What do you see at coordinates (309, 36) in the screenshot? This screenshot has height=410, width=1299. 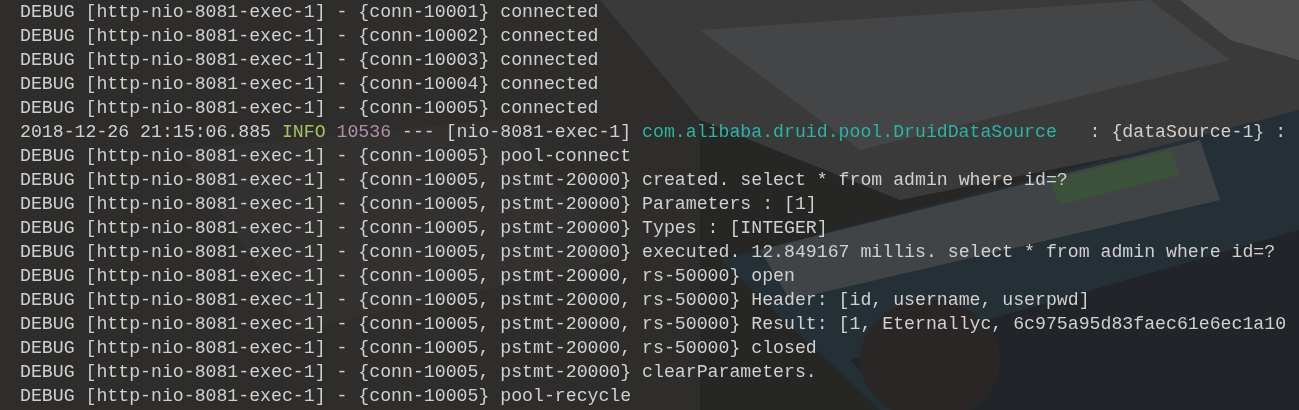 I see `log-text: DEBUG [http-nio-8081-exec-1] - {conn-10002} connected` at bounding box center [309, 36].